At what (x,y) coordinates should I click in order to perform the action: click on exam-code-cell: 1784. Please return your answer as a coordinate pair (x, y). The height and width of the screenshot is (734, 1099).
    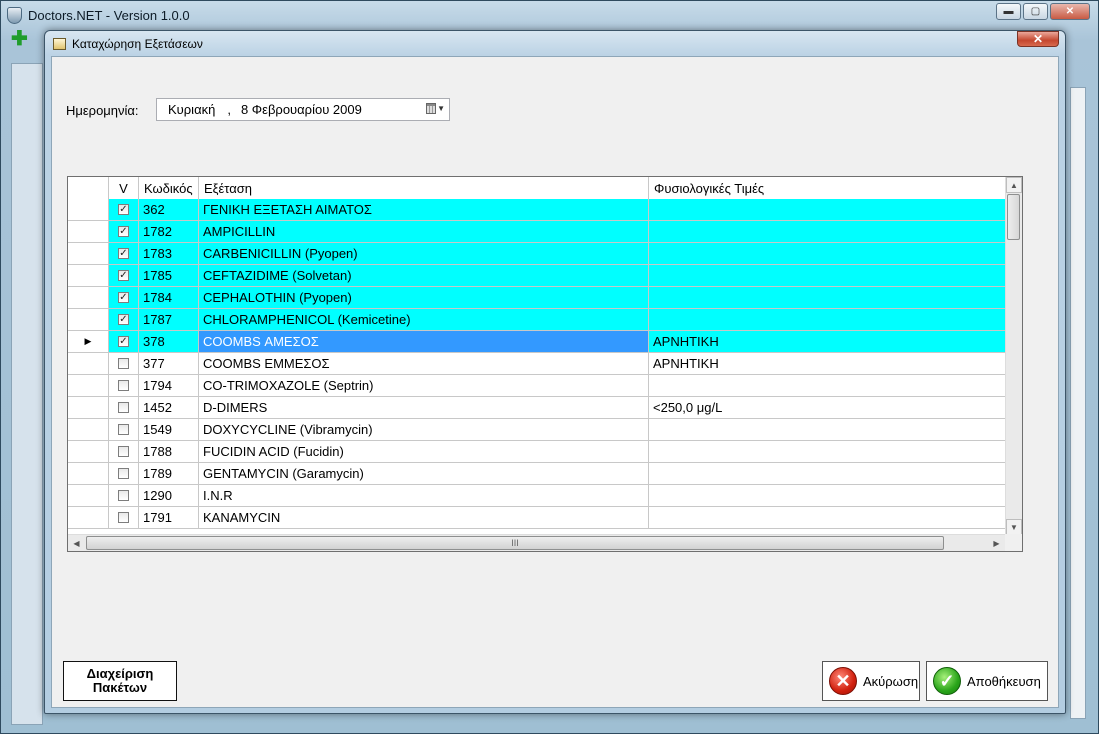
    Looking at the image, I should click on (169, 297).